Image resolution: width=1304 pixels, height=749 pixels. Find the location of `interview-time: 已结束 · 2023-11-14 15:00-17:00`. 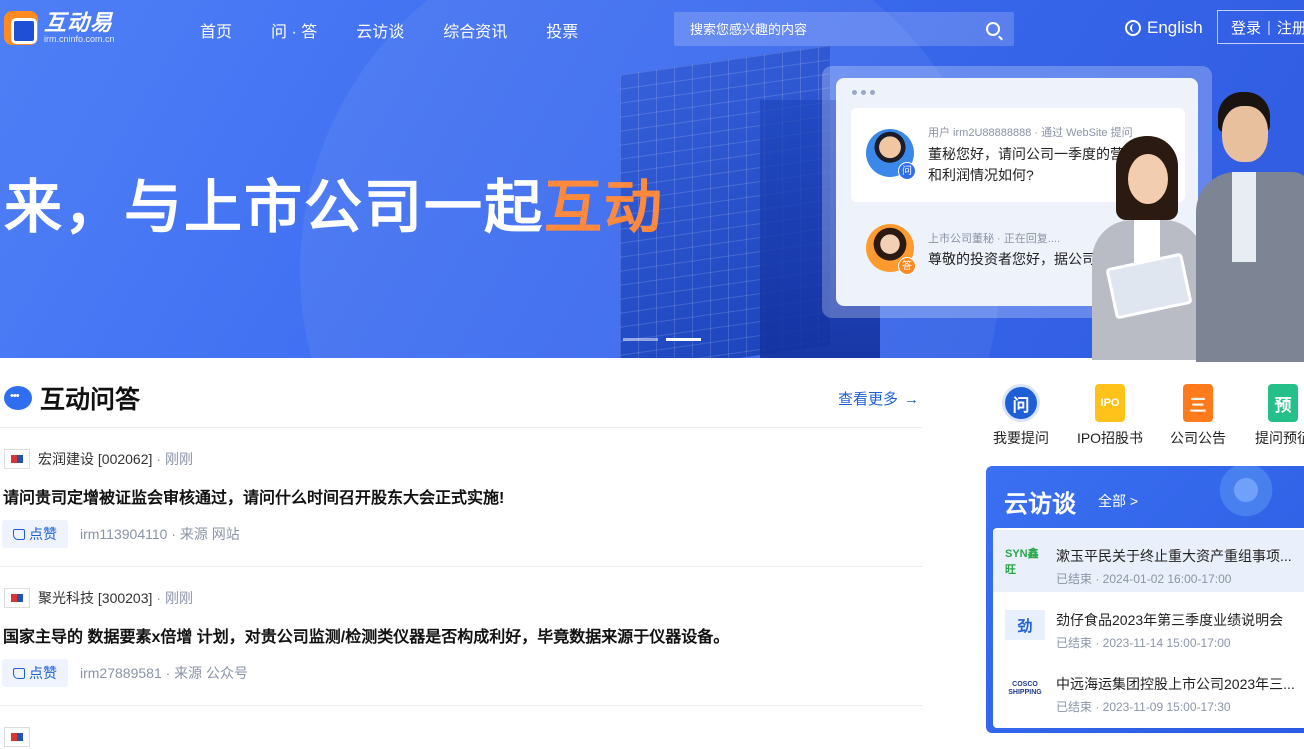

interview-time: 已结束 · 2023-11-14 15:00-17:00 is located at coordinates (1143, 643).